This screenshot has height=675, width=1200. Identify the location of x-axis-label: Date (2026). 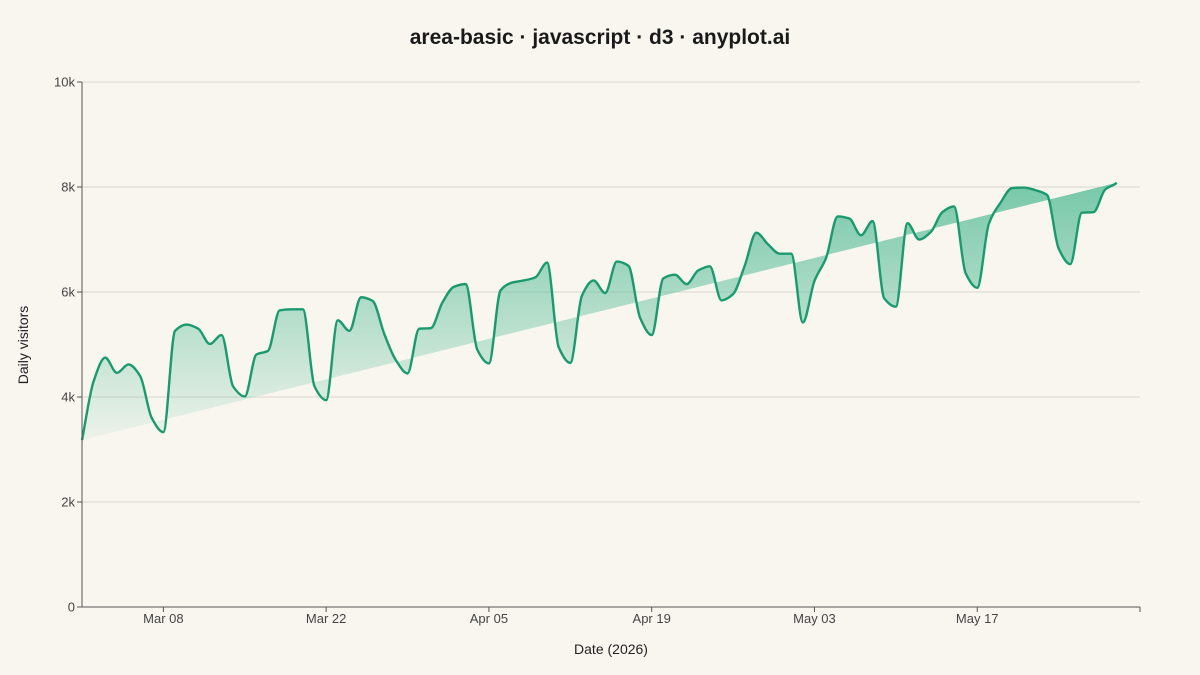
(611, 649).